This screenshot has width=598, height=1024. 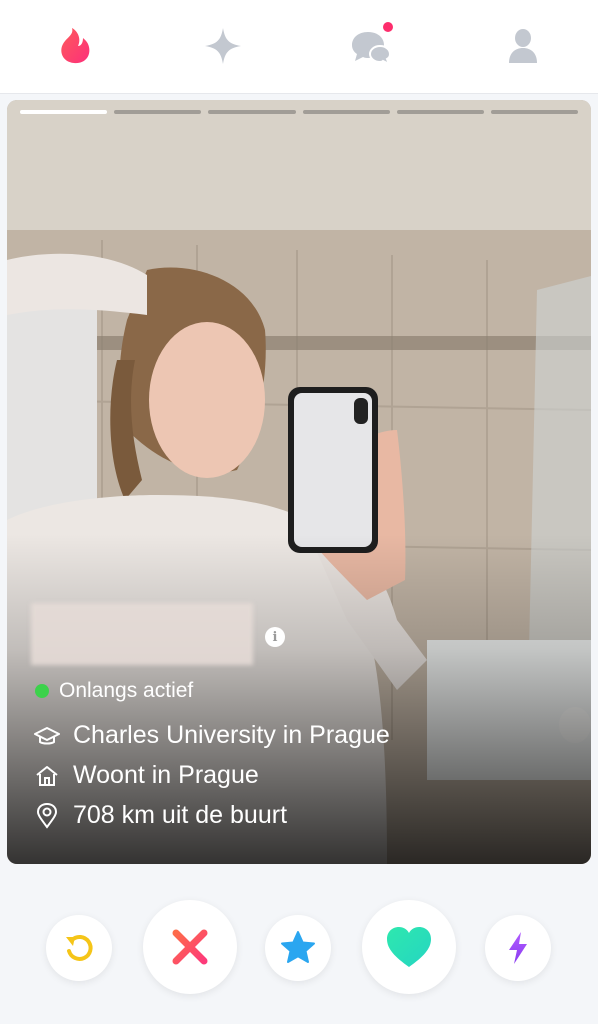 I want to click on rewind-button, so click(x=79, y=948).